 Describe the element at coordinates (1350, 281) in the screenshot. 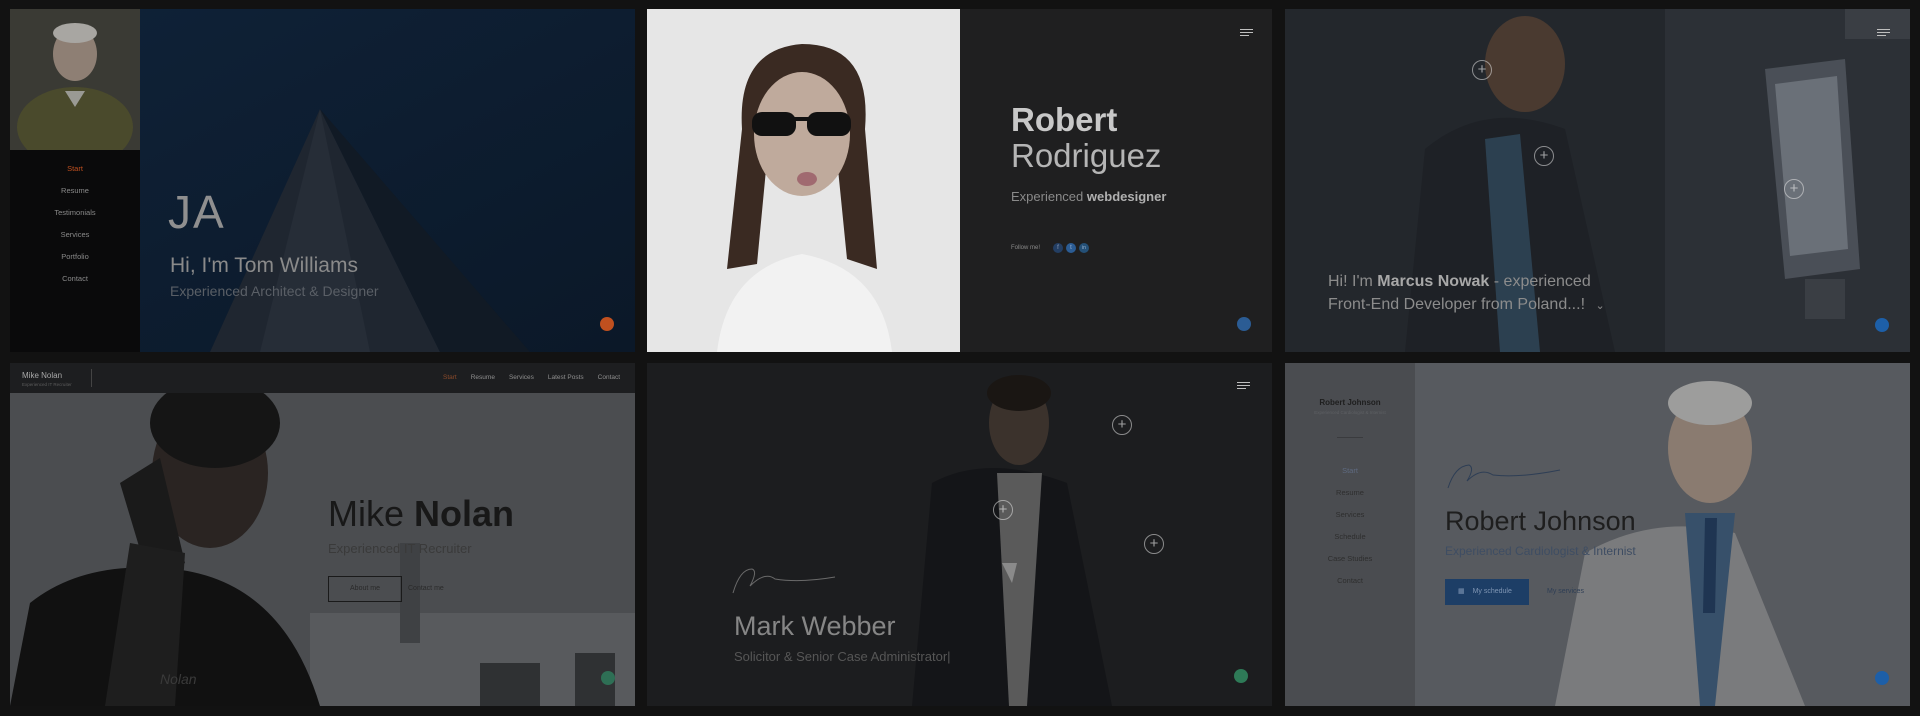

I see `greeting-prefix: Hi! I'm` at that location.